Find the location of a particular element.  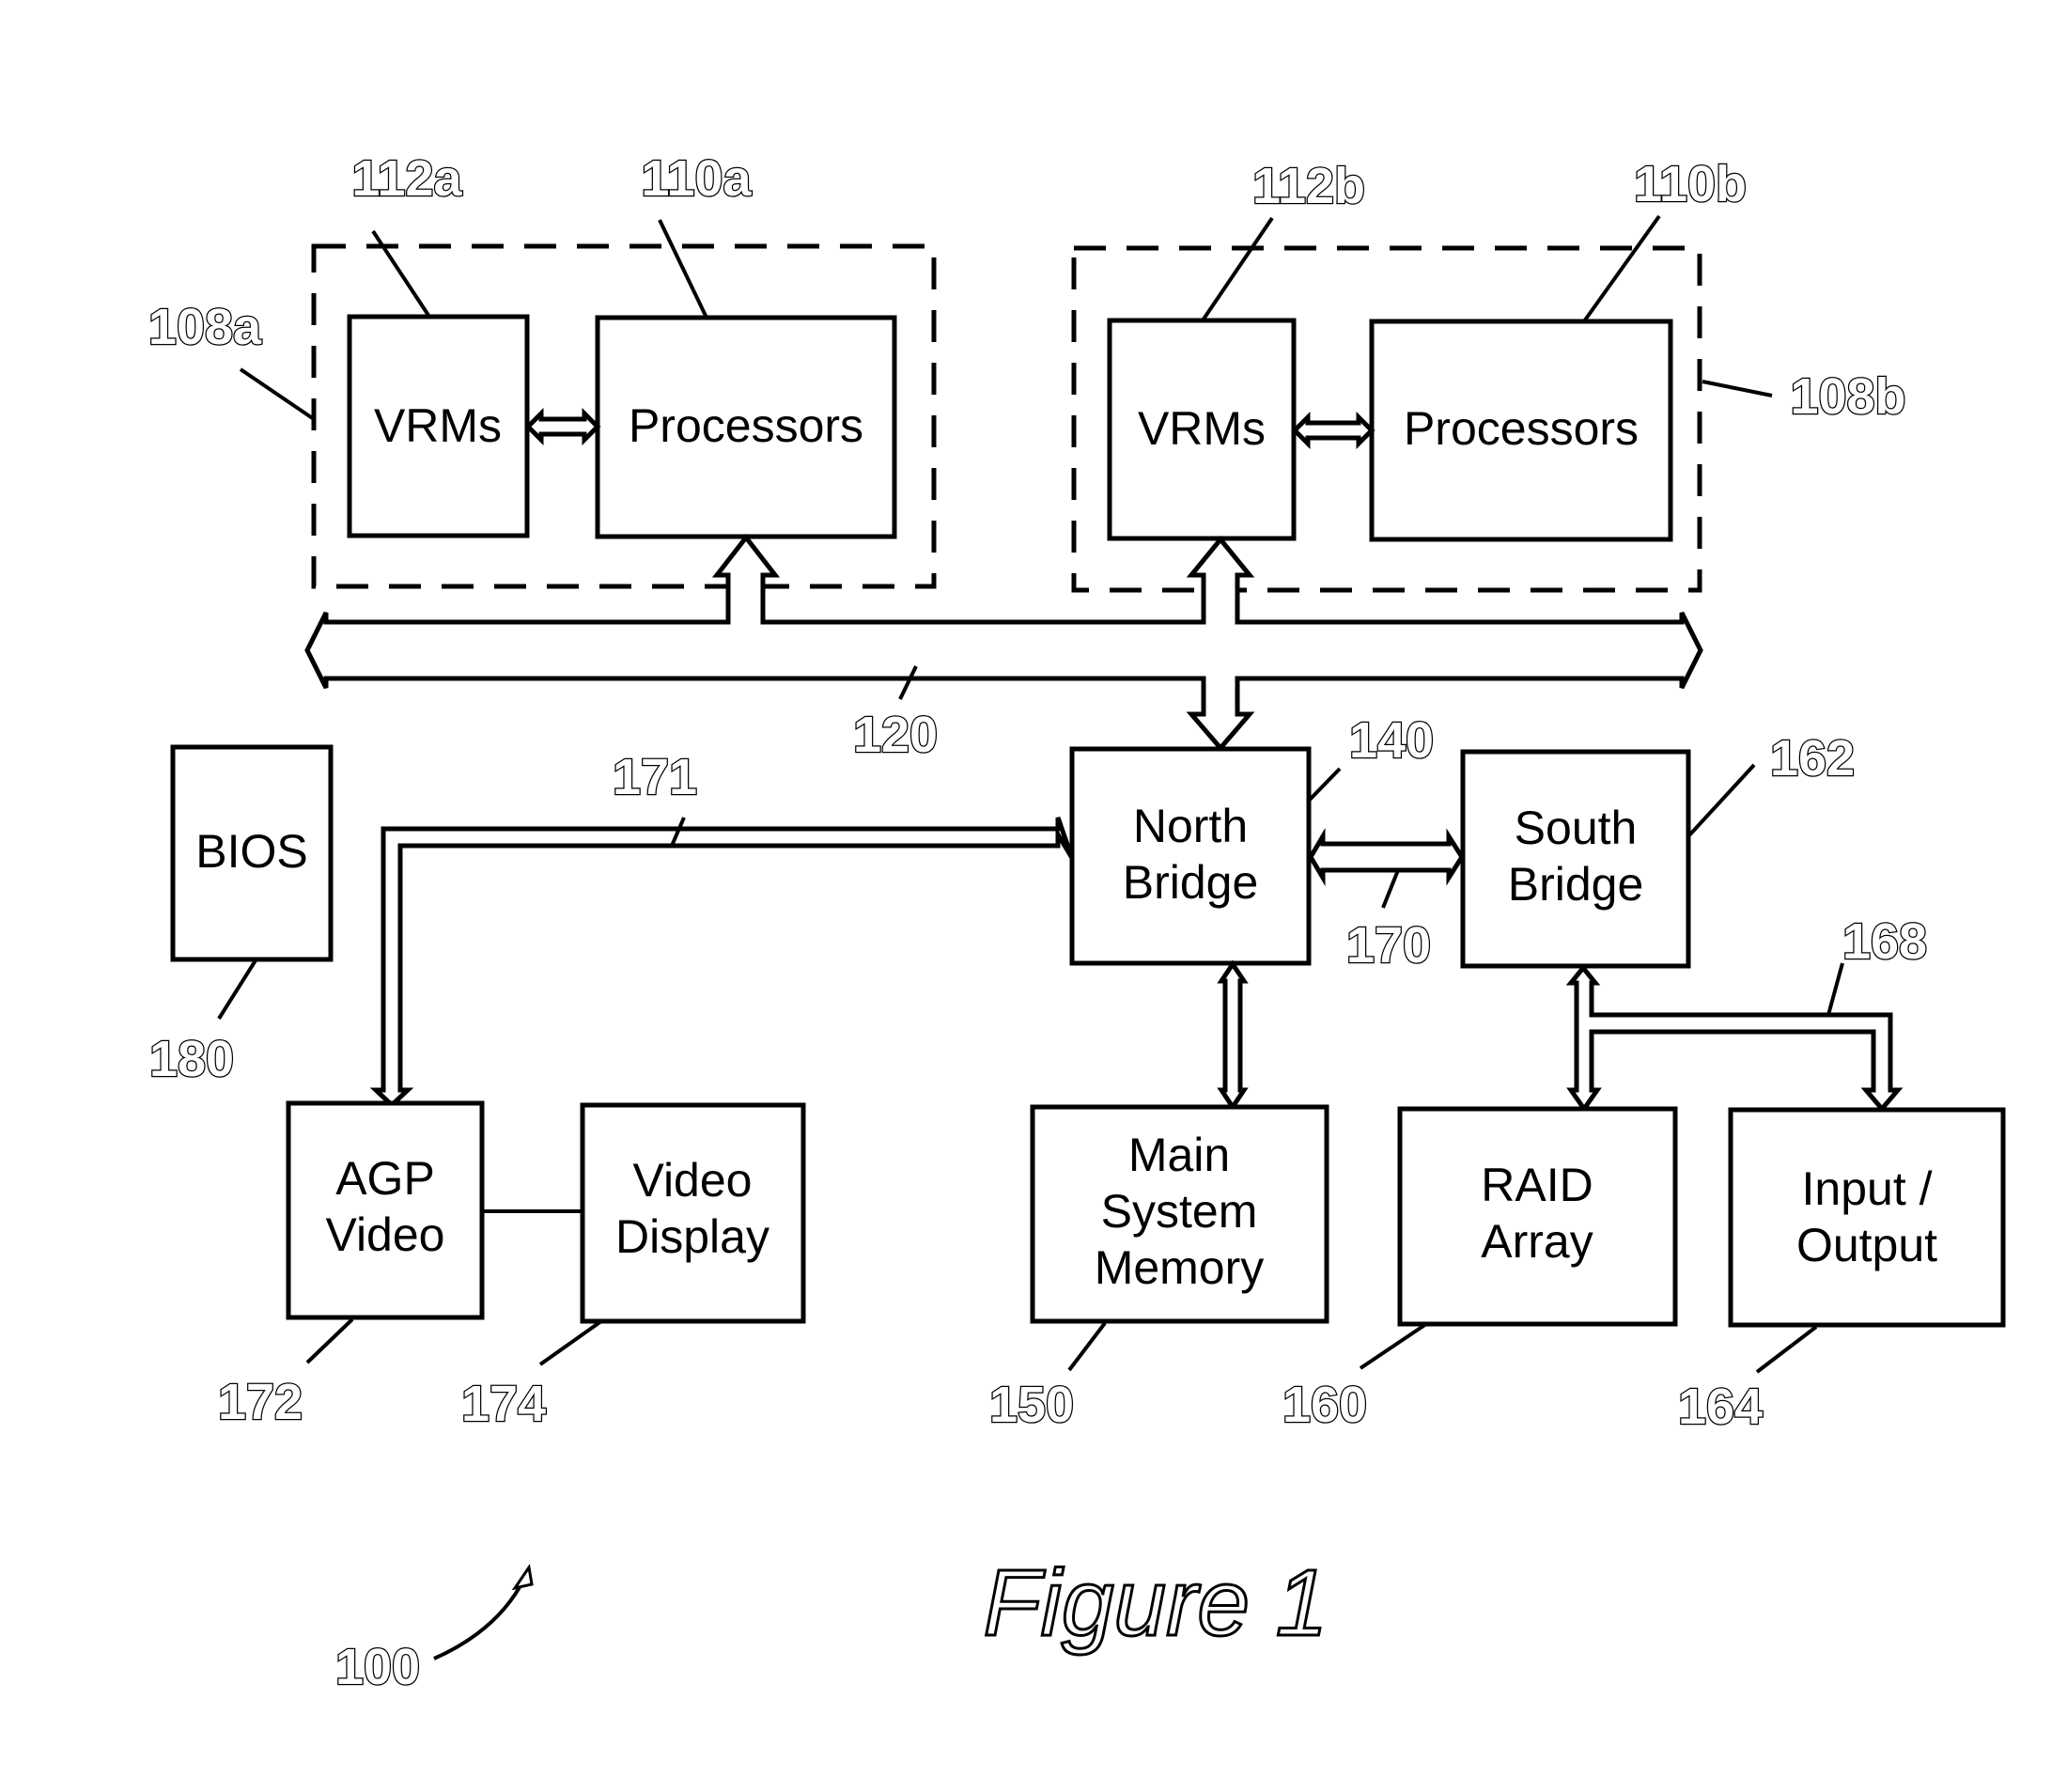

ref-162: 162 is located at coordinates (1812, 759).